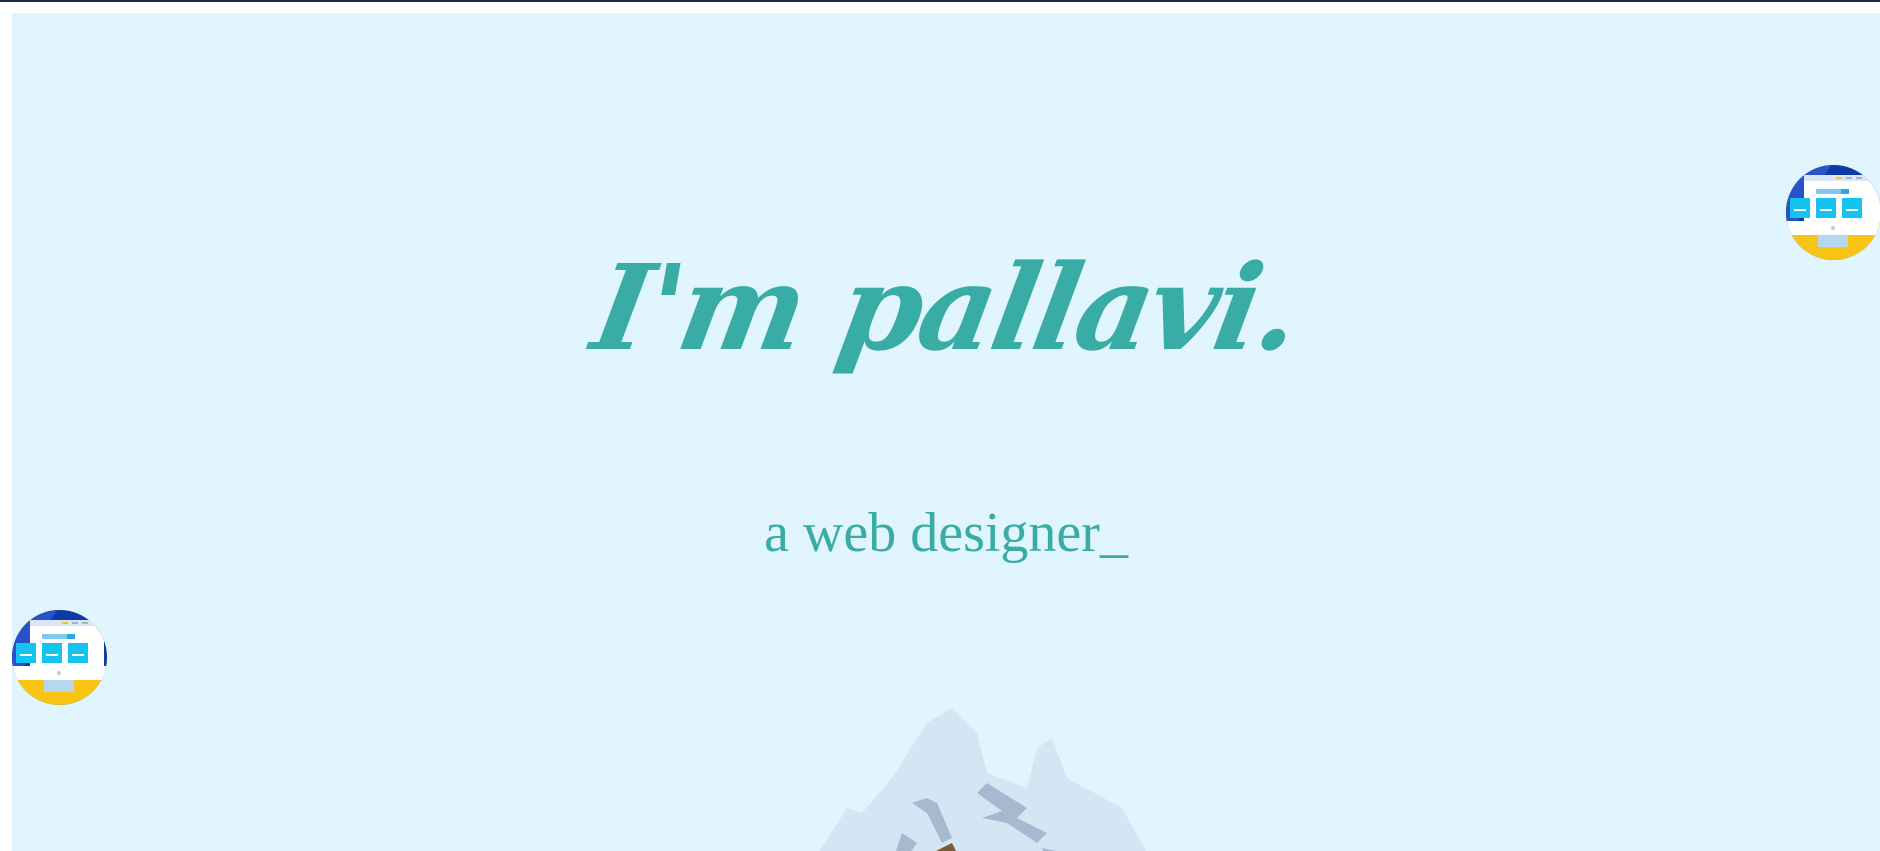 This screenshot has height=851, width=1880. Describe the element at coordinates (992, 772) in the screenshot. I see `snowy-mountain-icon` at that location.